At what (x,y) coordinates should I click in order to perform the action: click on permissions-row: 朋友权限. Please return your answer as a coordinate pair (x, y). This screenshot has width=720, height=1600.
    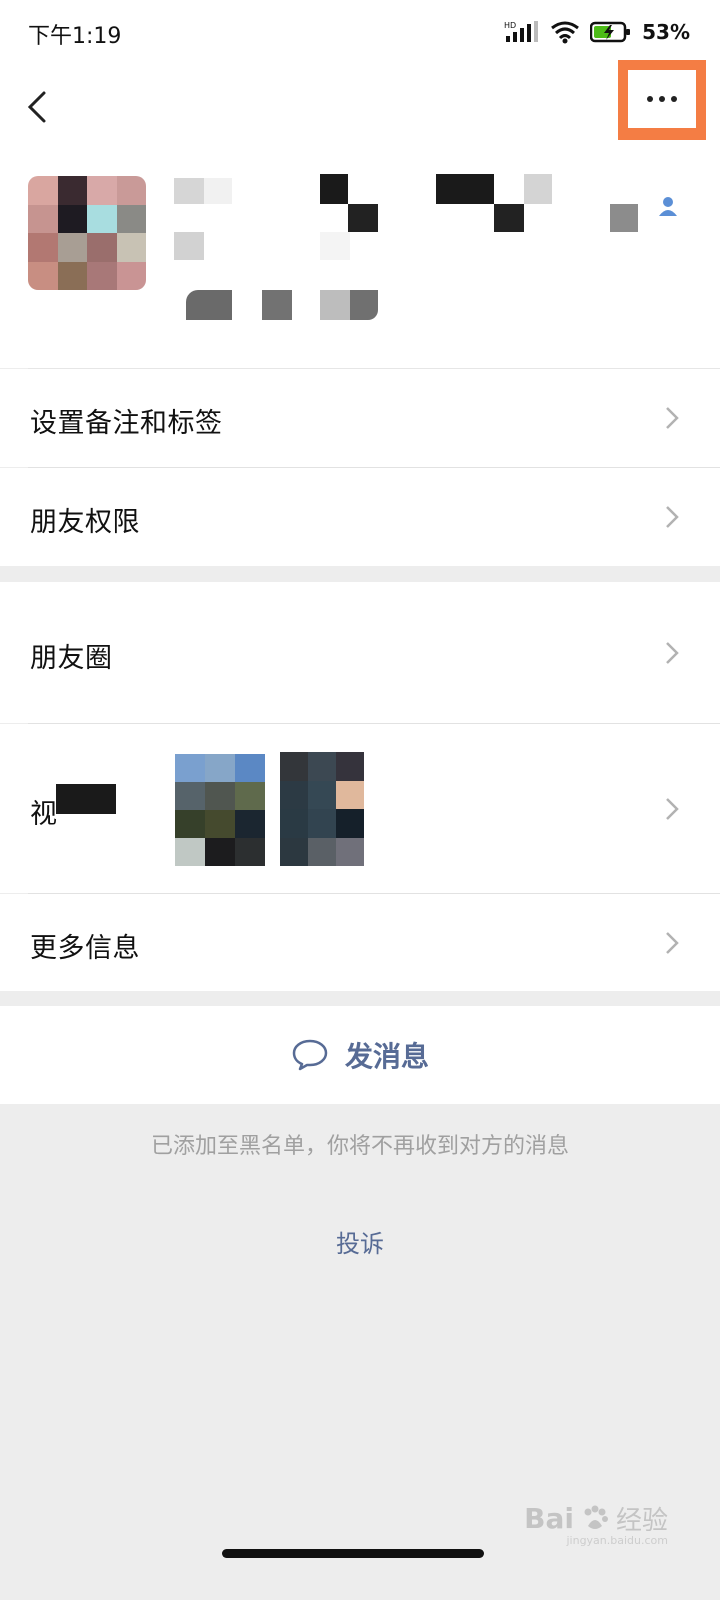
    Looking at the image, I should click on (360, 517).